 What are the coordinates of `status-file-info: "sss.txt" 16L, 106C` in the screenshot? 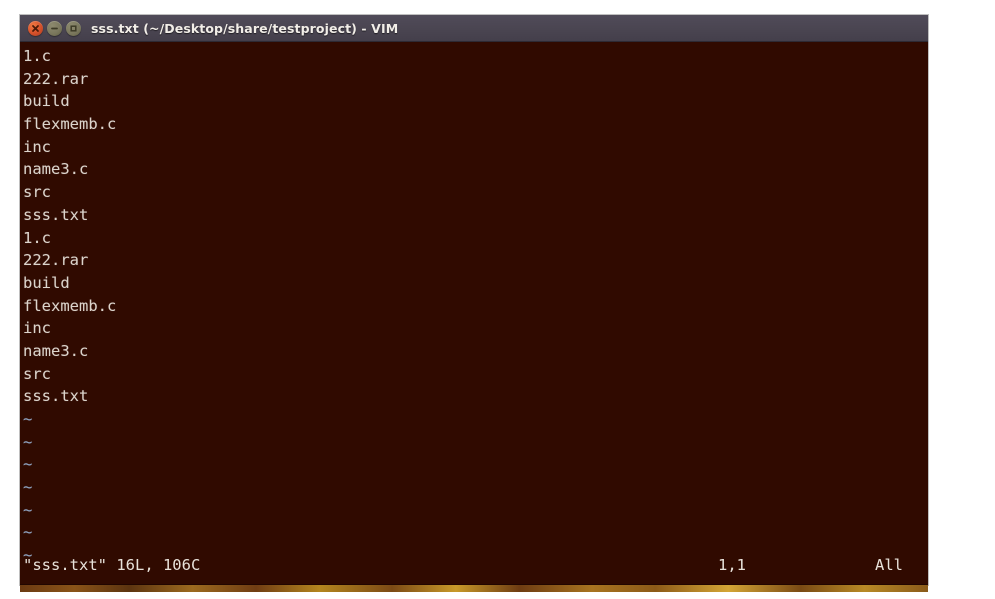 It's located at (112, 565).